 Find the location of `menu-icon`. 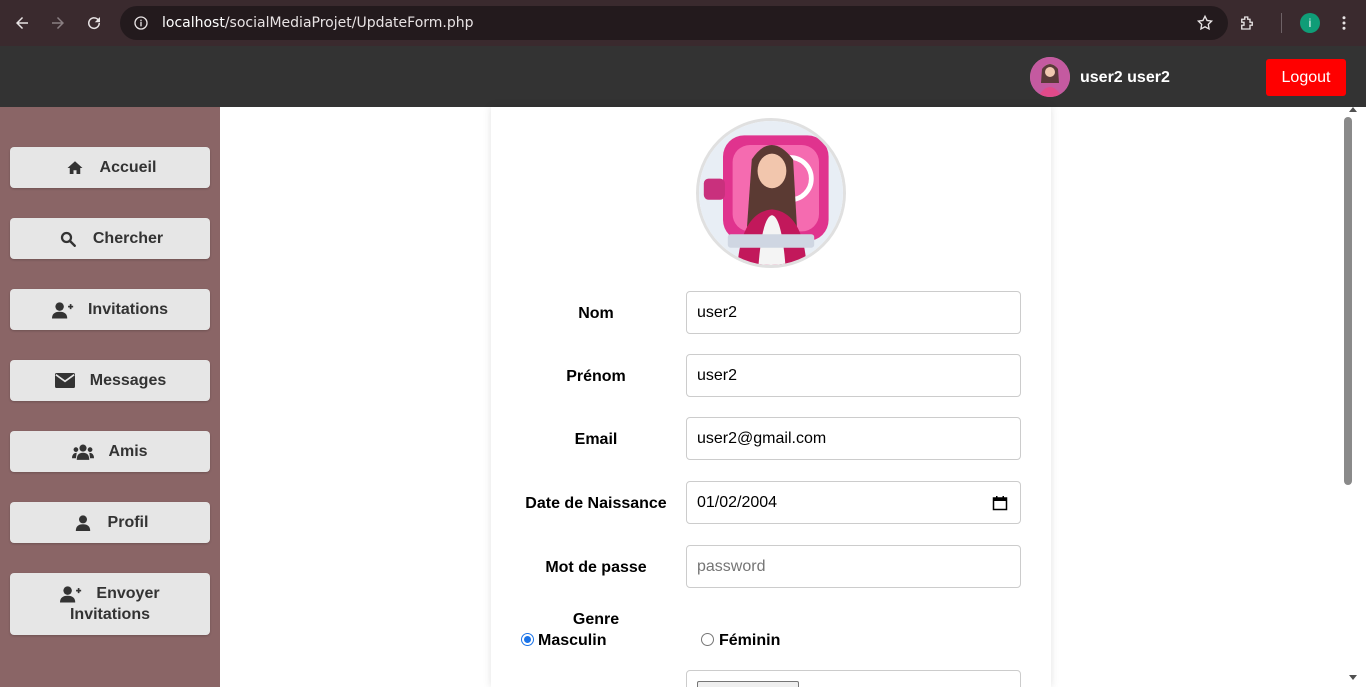

menu-icon is located at coordinates (1344, 23).